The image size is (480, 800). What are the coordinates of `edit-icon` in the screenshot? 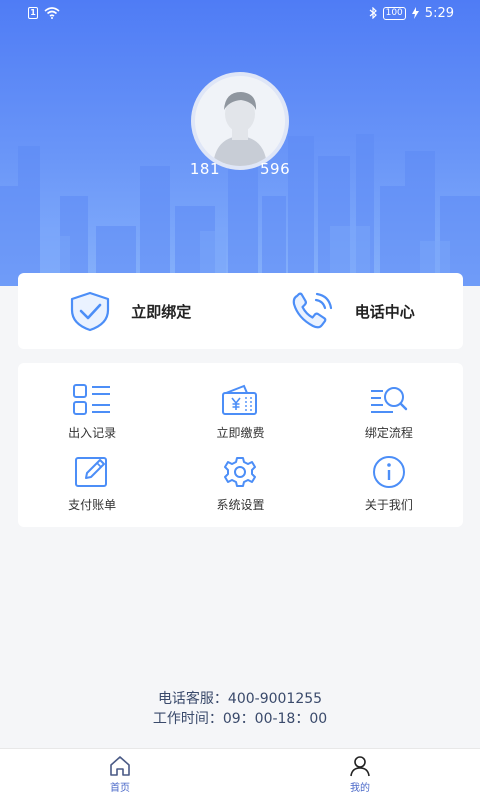 It's located at (91, 472).